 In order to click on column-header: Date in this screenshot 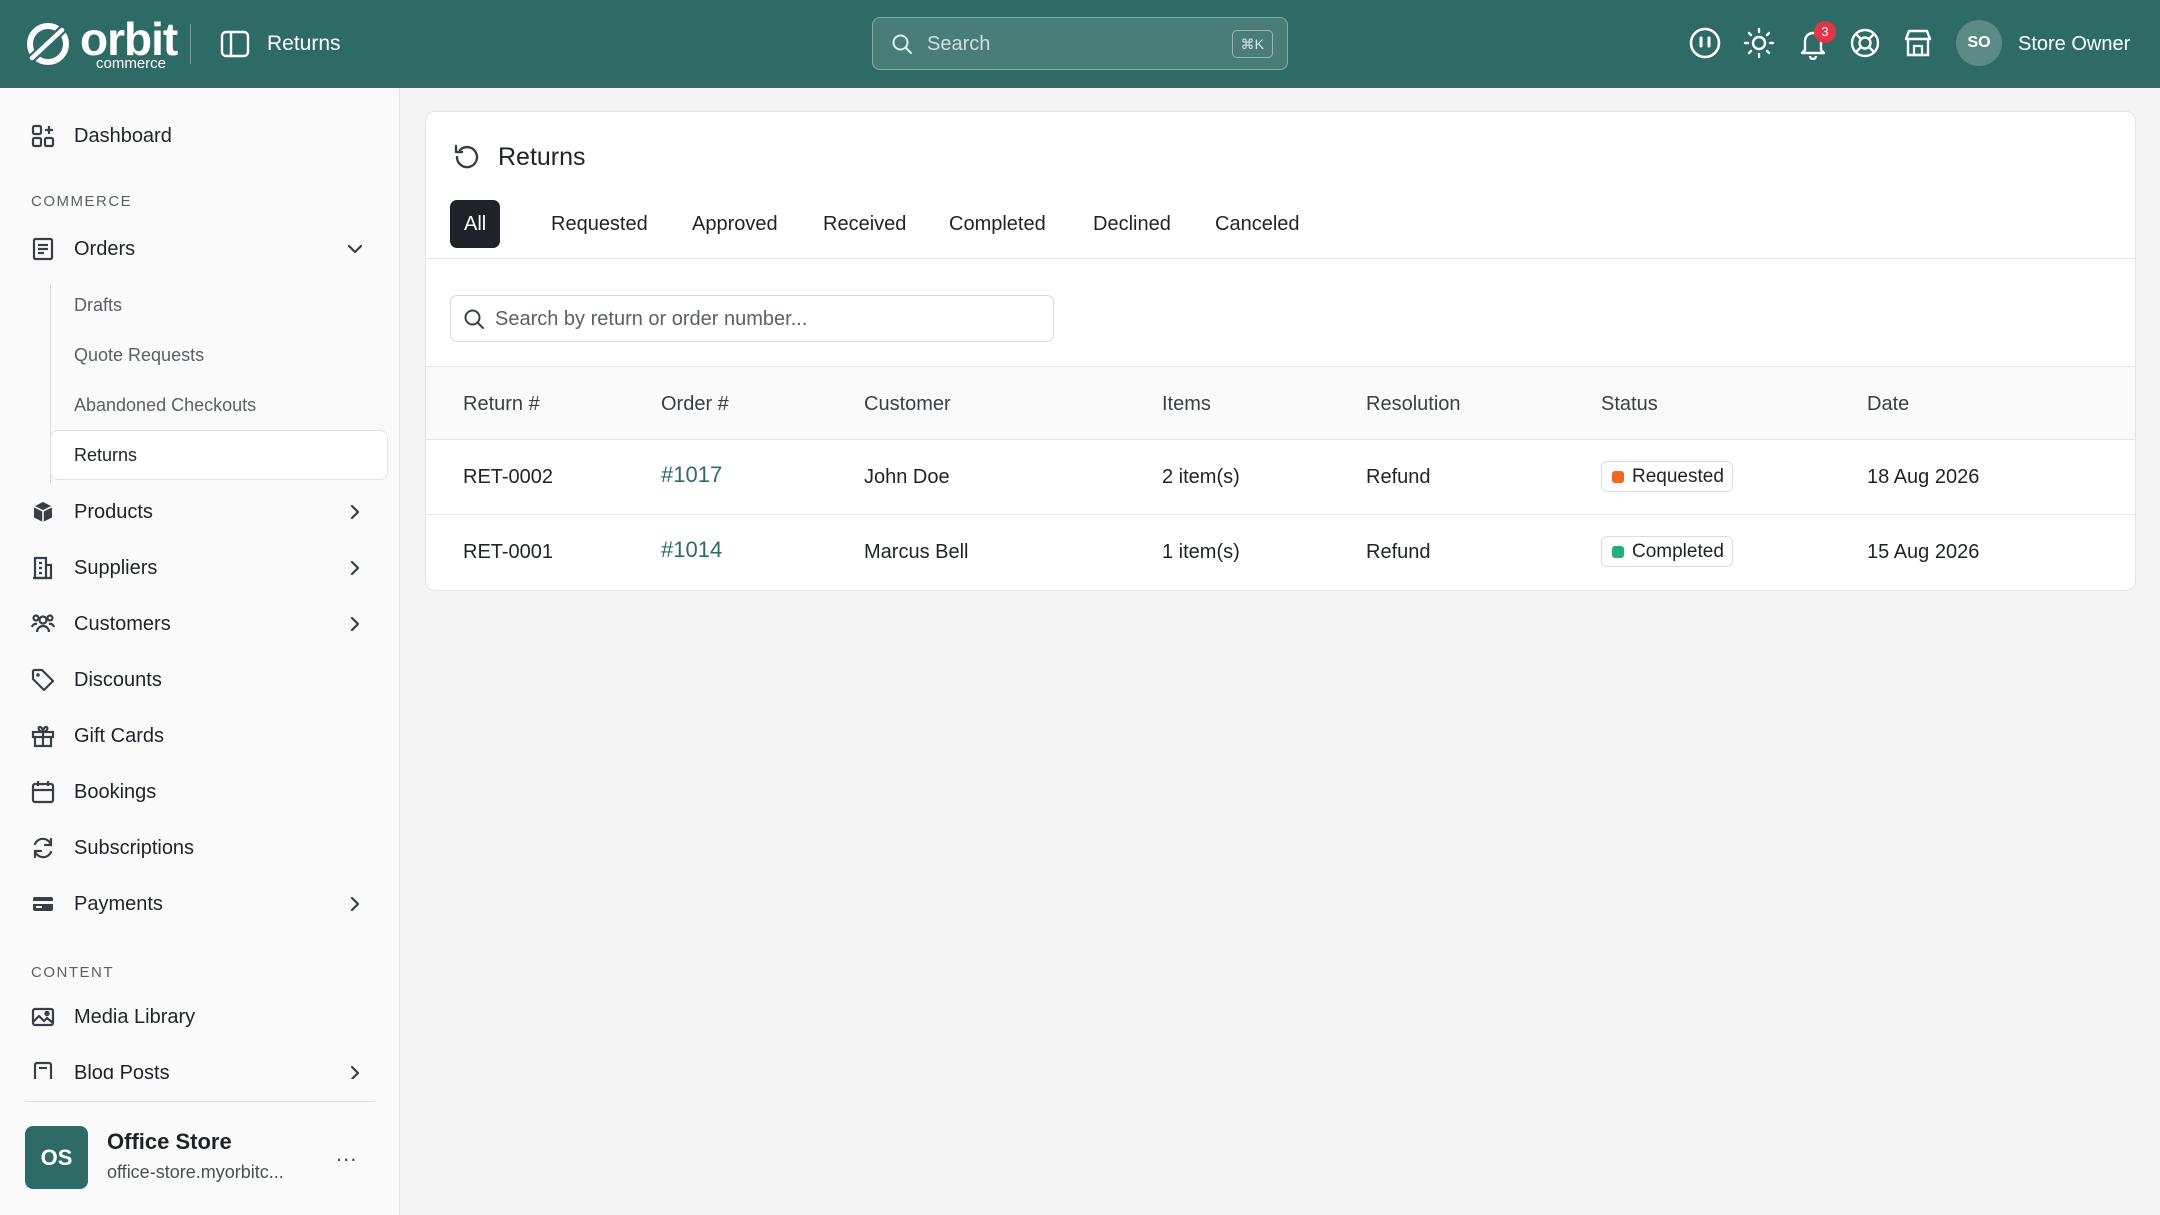, I will do `click(1888, 404)`.